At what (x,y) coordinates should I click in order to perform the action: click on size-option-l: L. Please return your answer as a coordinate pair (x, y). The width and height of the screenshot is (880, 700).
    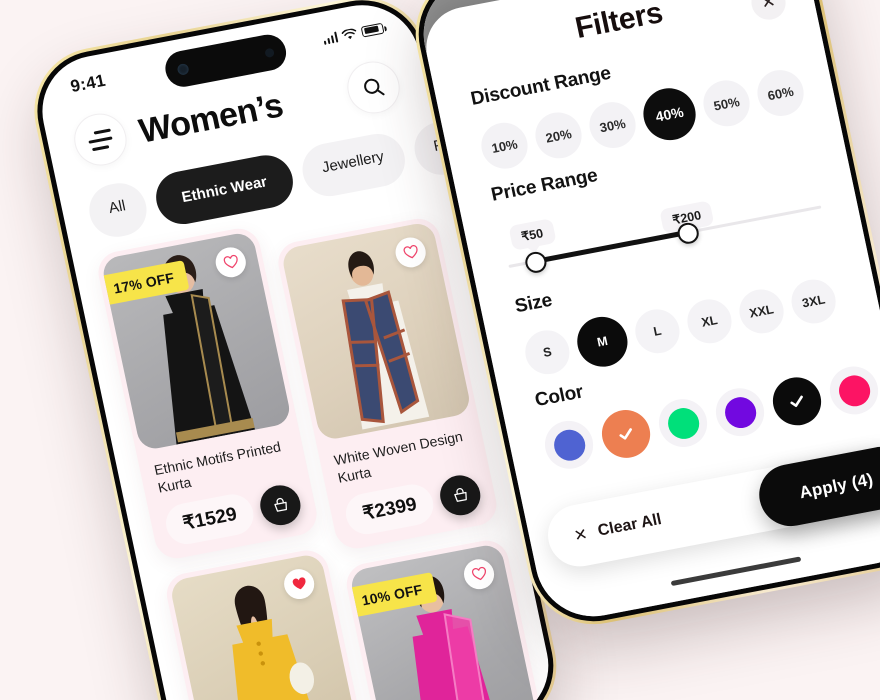
    Looking at the image, I should click on (657, 331).